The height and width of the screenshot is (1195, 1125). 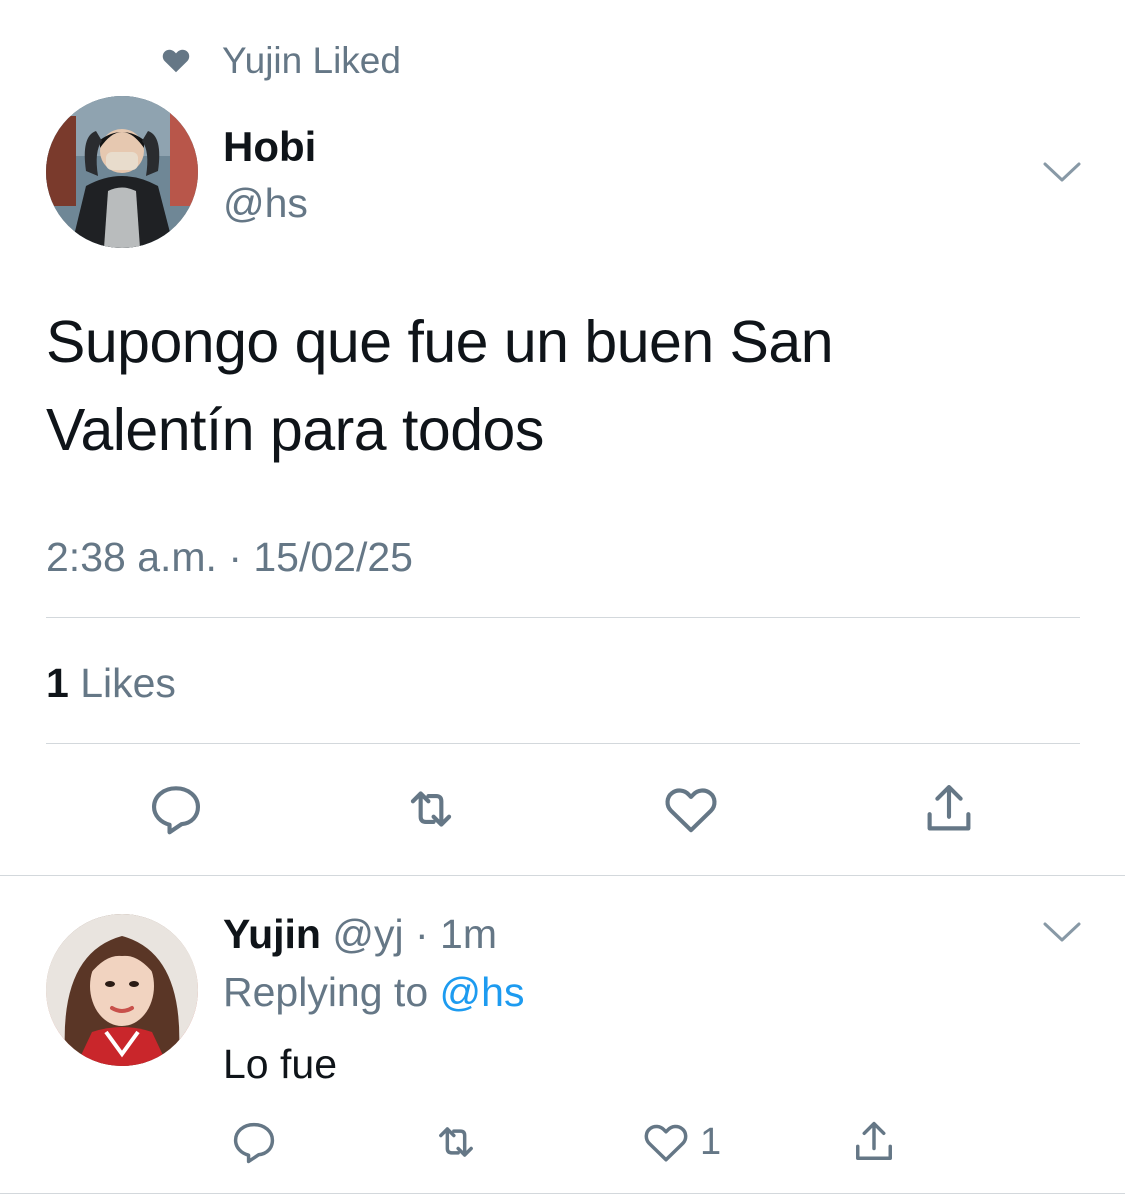 I want to click on likes-label: Likes, so click(x=128, y=683).